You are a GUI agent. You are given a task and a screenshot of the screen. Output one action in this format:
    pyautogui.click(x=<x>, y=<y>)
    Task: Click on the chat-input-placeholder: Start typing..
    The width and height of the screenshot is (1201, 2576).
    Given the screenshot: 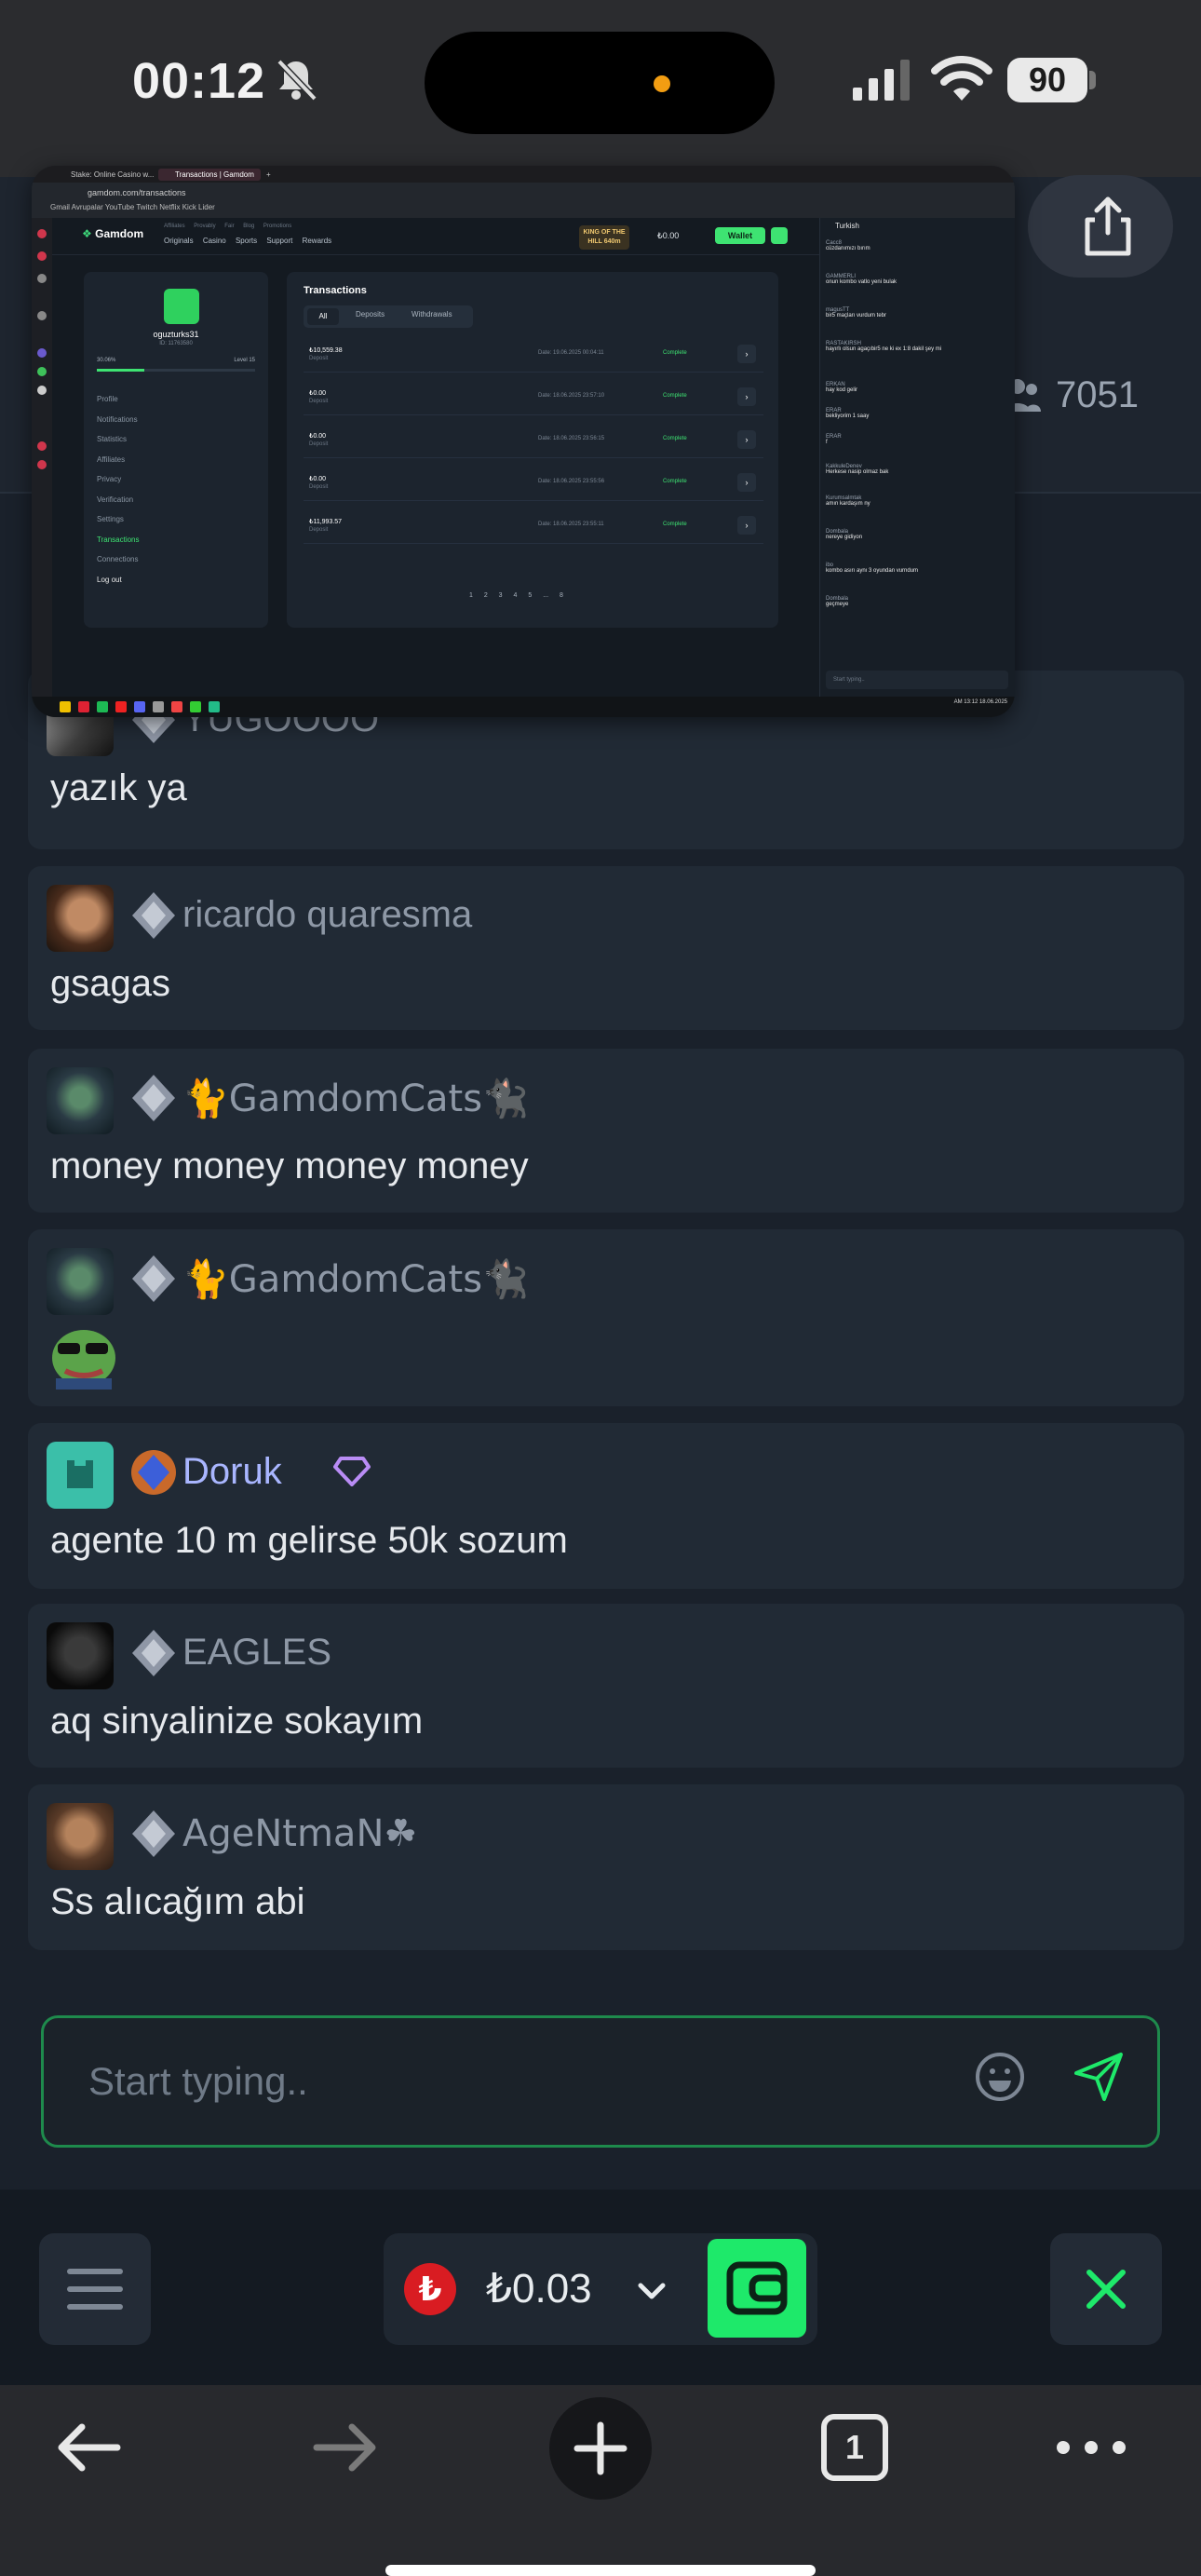 What is the action you would take?
    pyautogui.click(x=198, y=2081)
    